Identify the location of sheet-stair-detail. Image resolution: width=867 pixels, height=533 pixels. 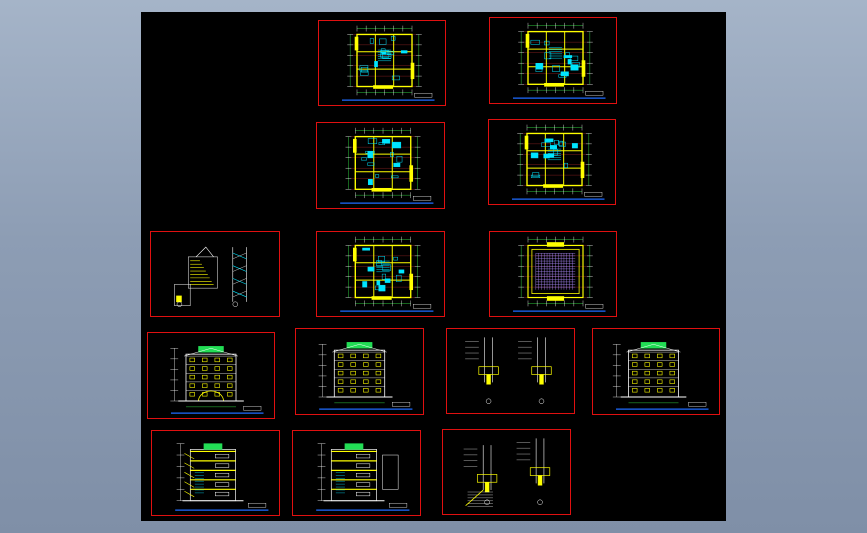
(215, 274).